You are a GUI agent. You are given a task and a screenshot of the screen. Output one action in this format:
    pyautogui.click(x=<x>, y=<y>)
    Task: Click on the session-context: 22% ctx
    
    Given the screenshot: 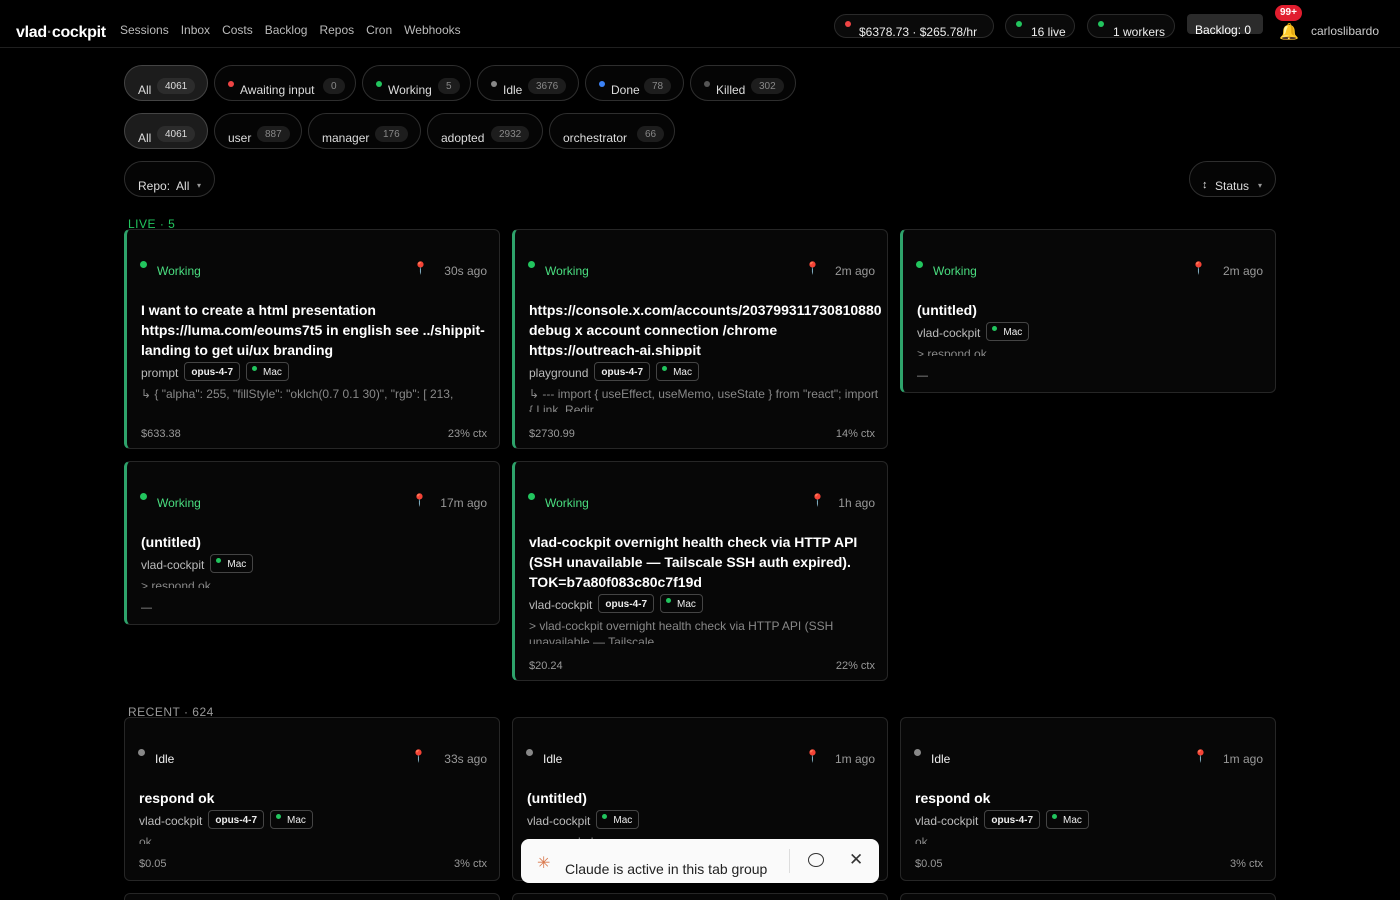 What is the action you would take?
    pyautogui.click(x=855, y=666)
    